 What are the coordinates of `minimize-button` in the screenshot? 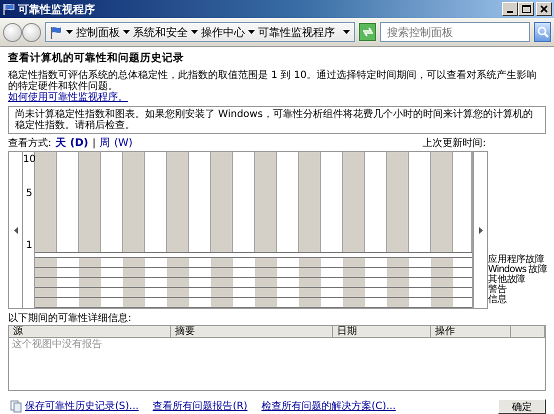 It's located at (510, 9).